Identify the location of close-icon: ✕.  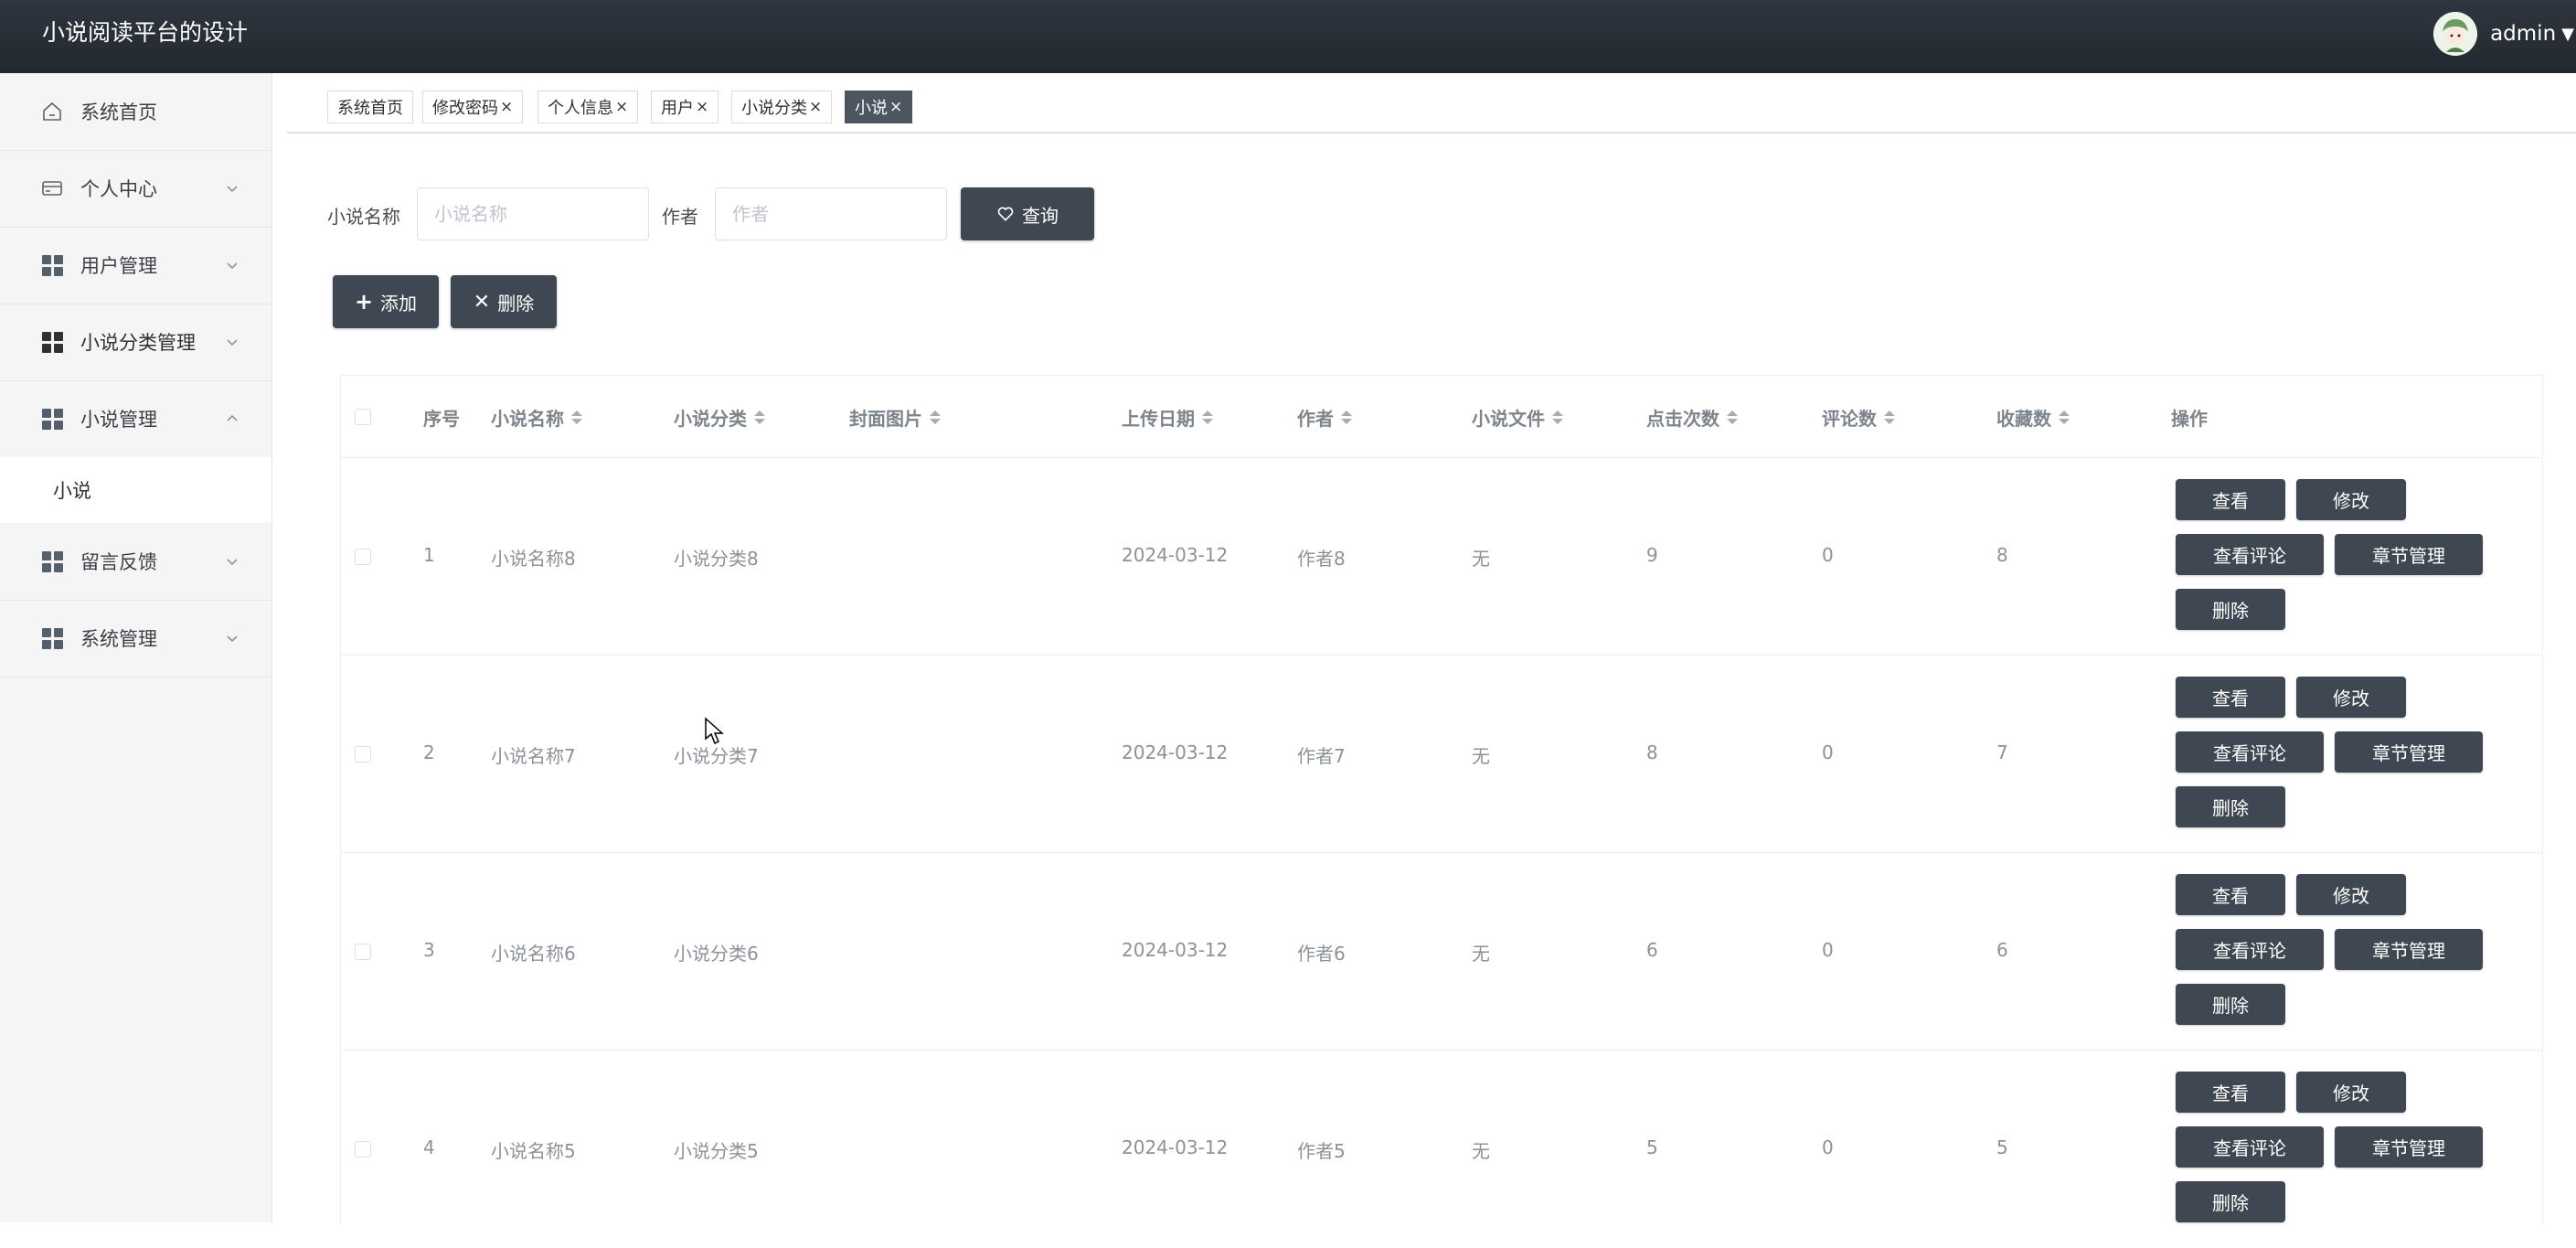
(482, 302).